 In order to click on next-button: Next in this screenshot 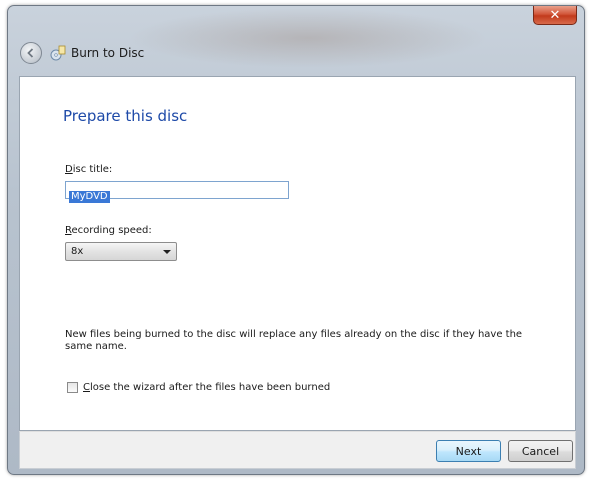, I will do `click(468, 451)`.